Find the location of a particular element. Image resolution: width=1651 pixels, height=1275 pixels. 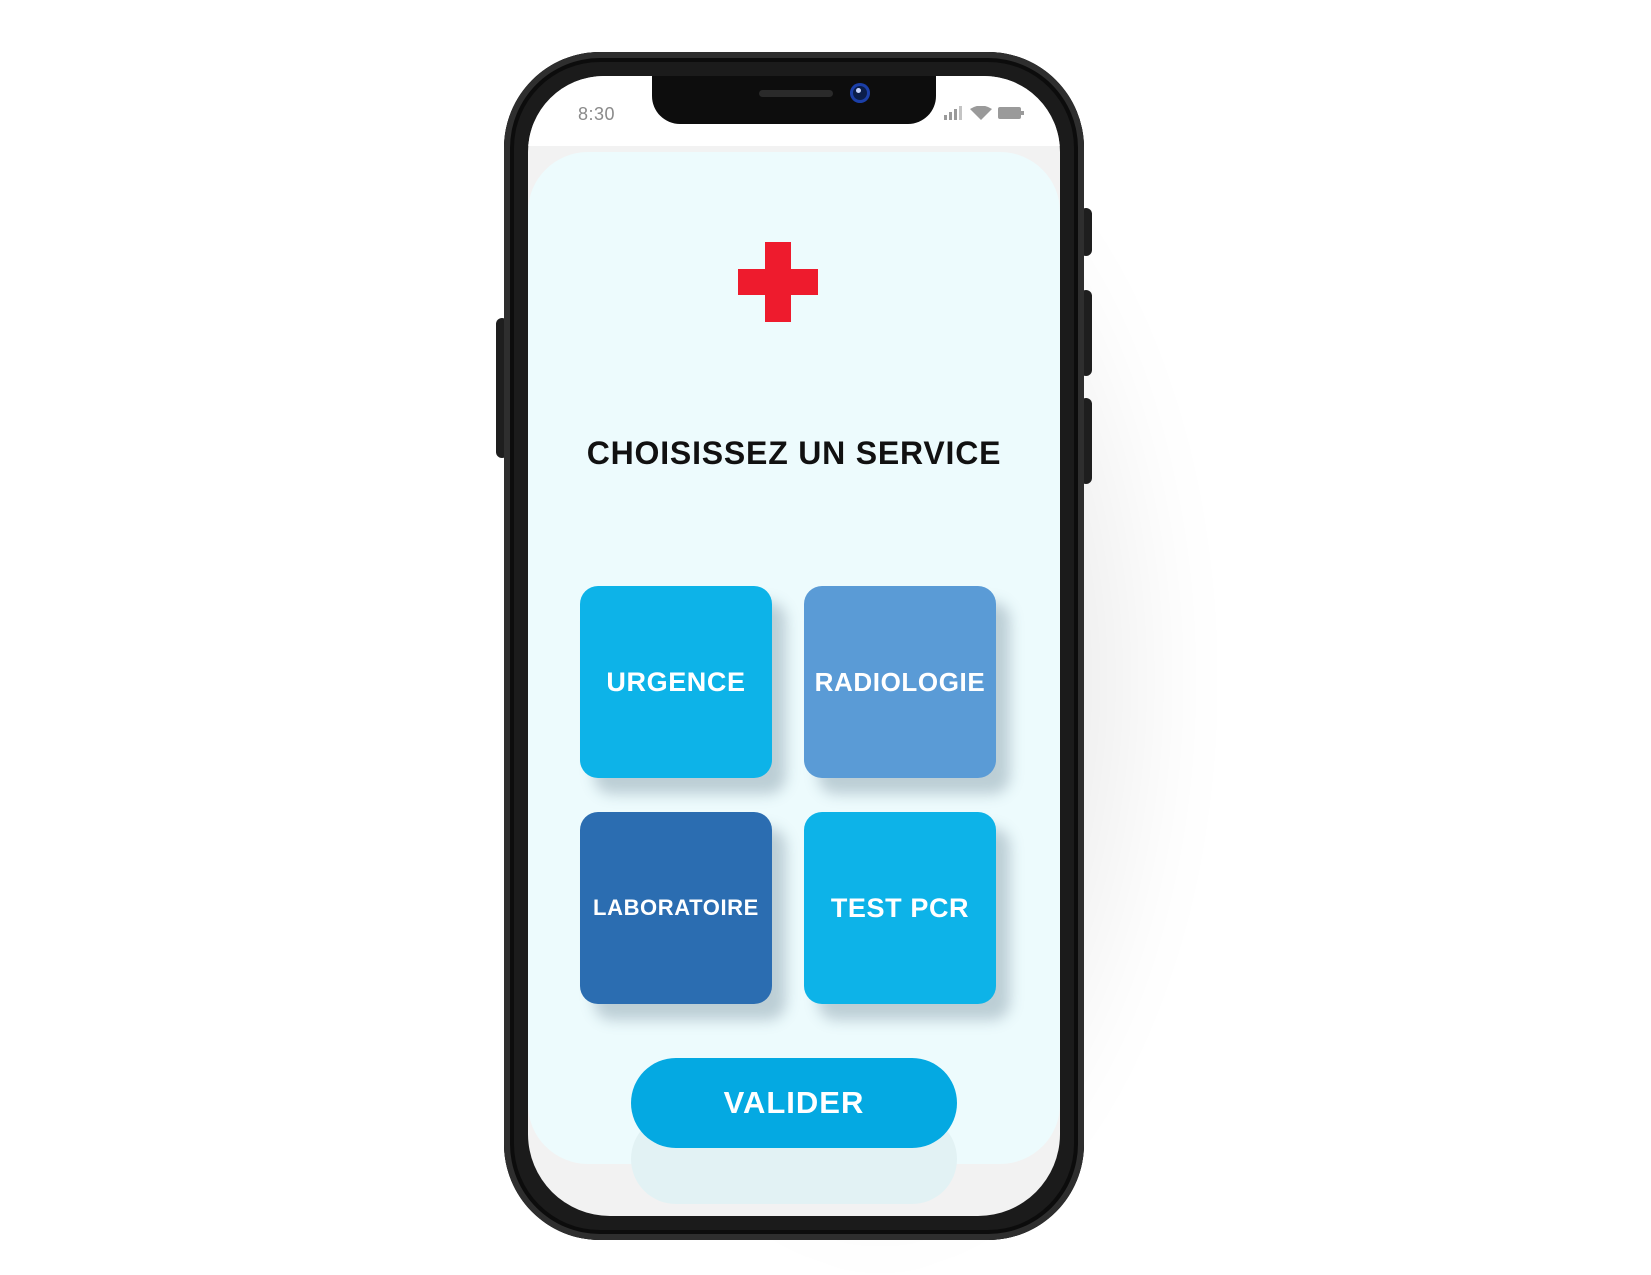

service-label: URGENCE is located at coordinates (676, 681).